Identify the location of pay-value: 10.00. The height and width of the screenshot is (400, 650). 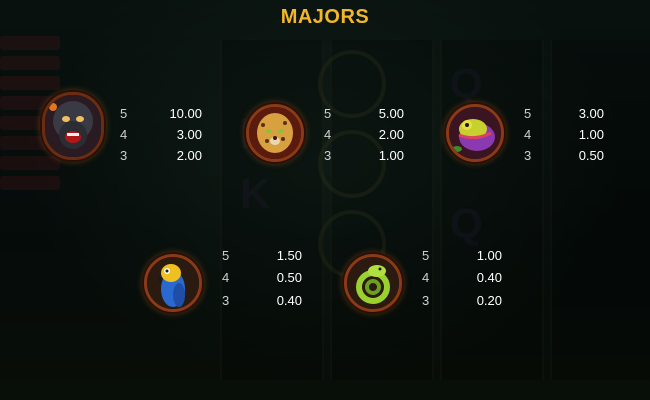
(185, 113).